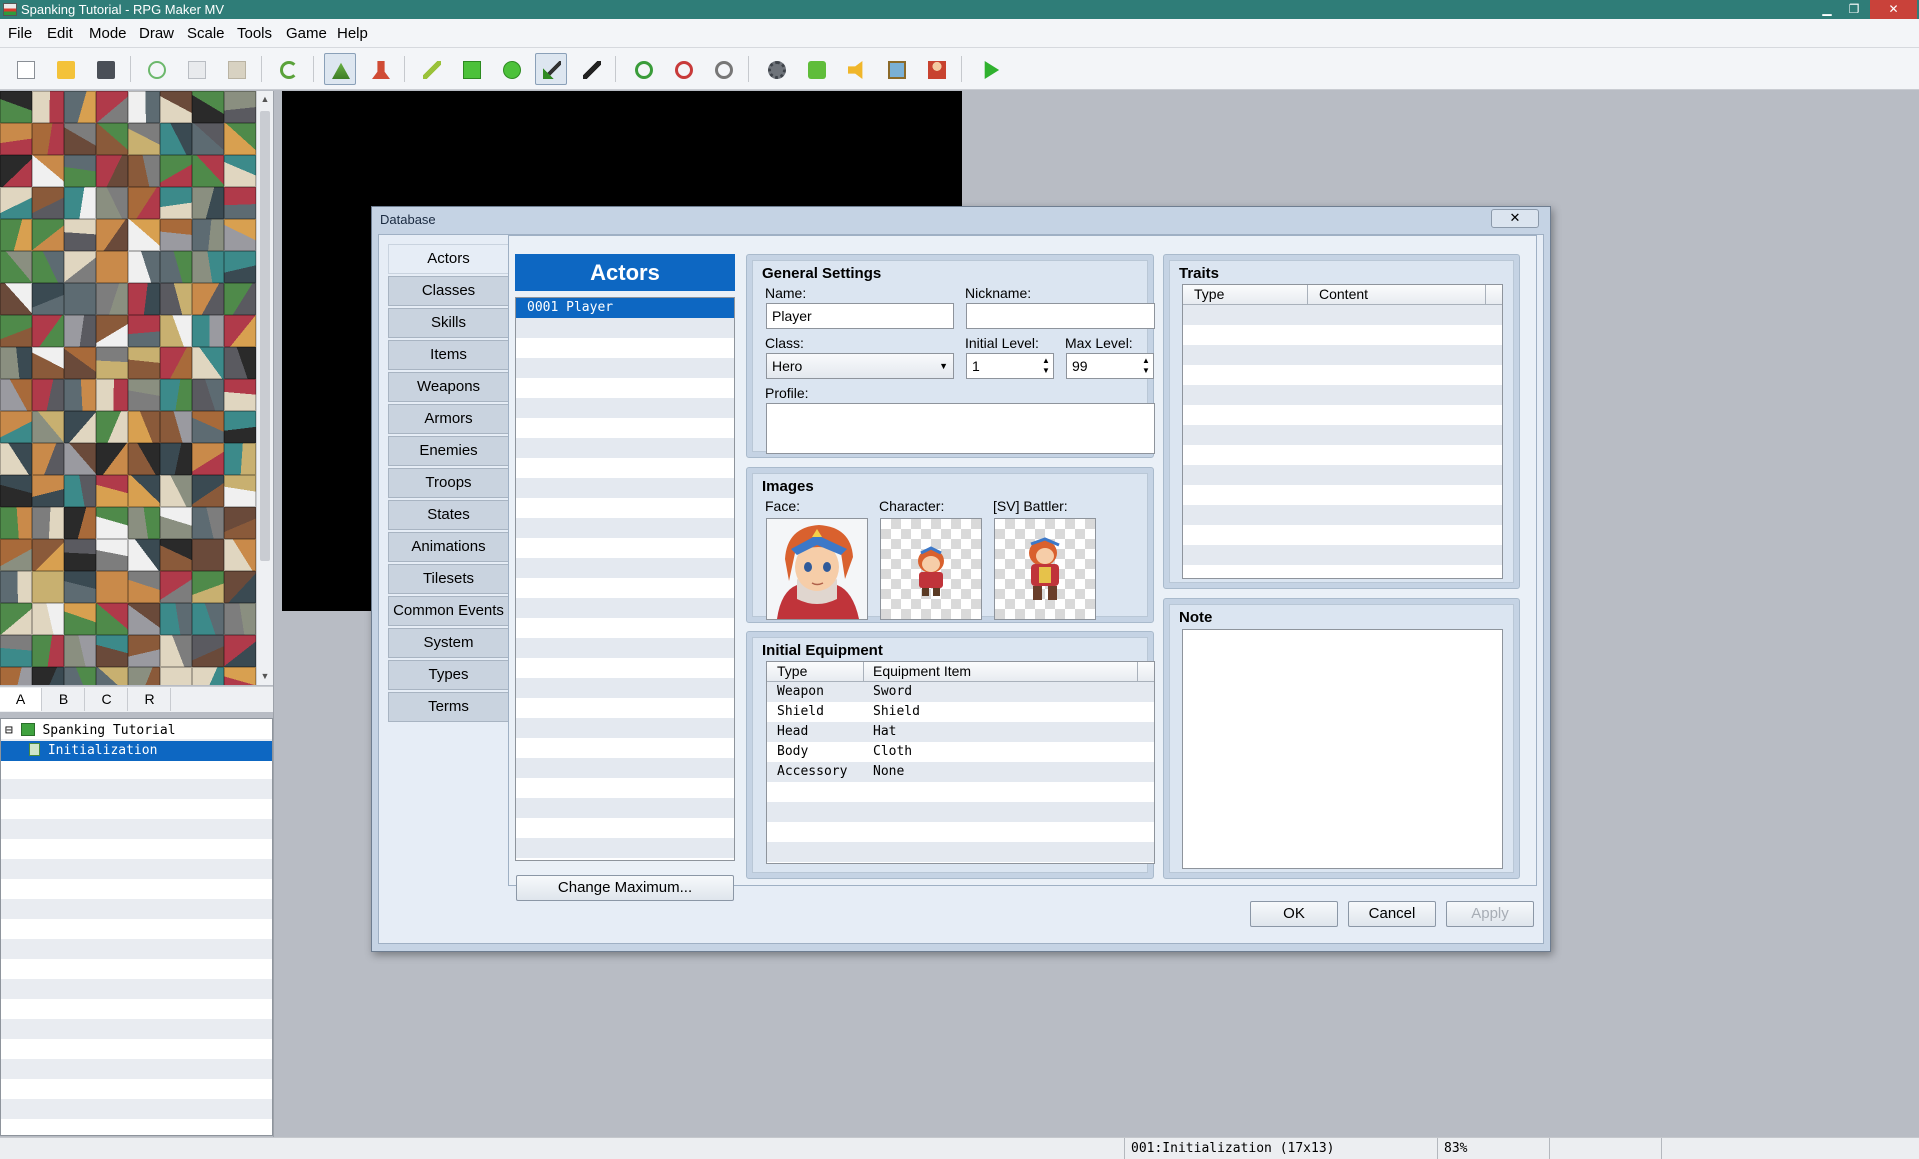  Describe the element at coordinates (1827, 9) in the screenshot. I see `minimize-button: ▁` at that location.